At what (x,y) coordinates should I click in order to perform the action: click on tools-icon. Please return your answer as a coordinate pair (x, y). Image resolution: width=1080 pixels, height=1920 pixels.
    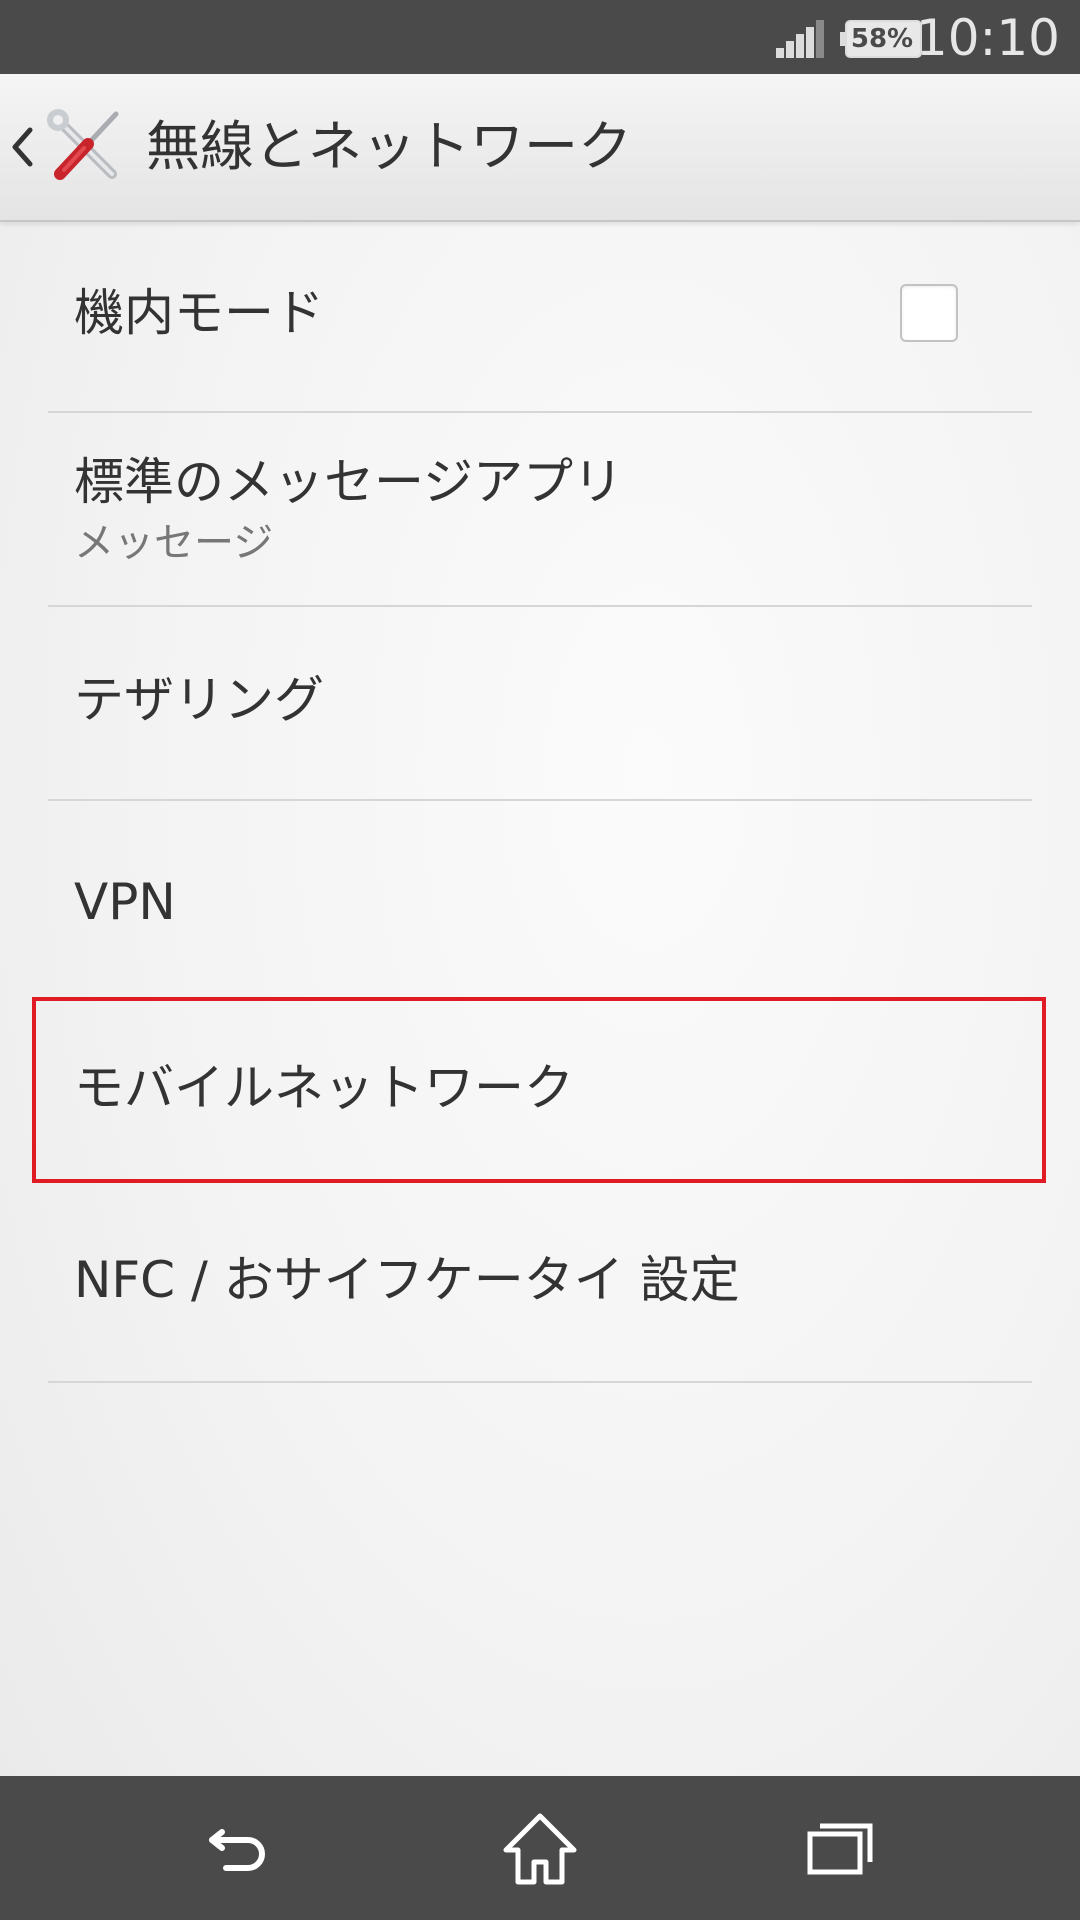
    Looking at the image, I should click on (83, 144).